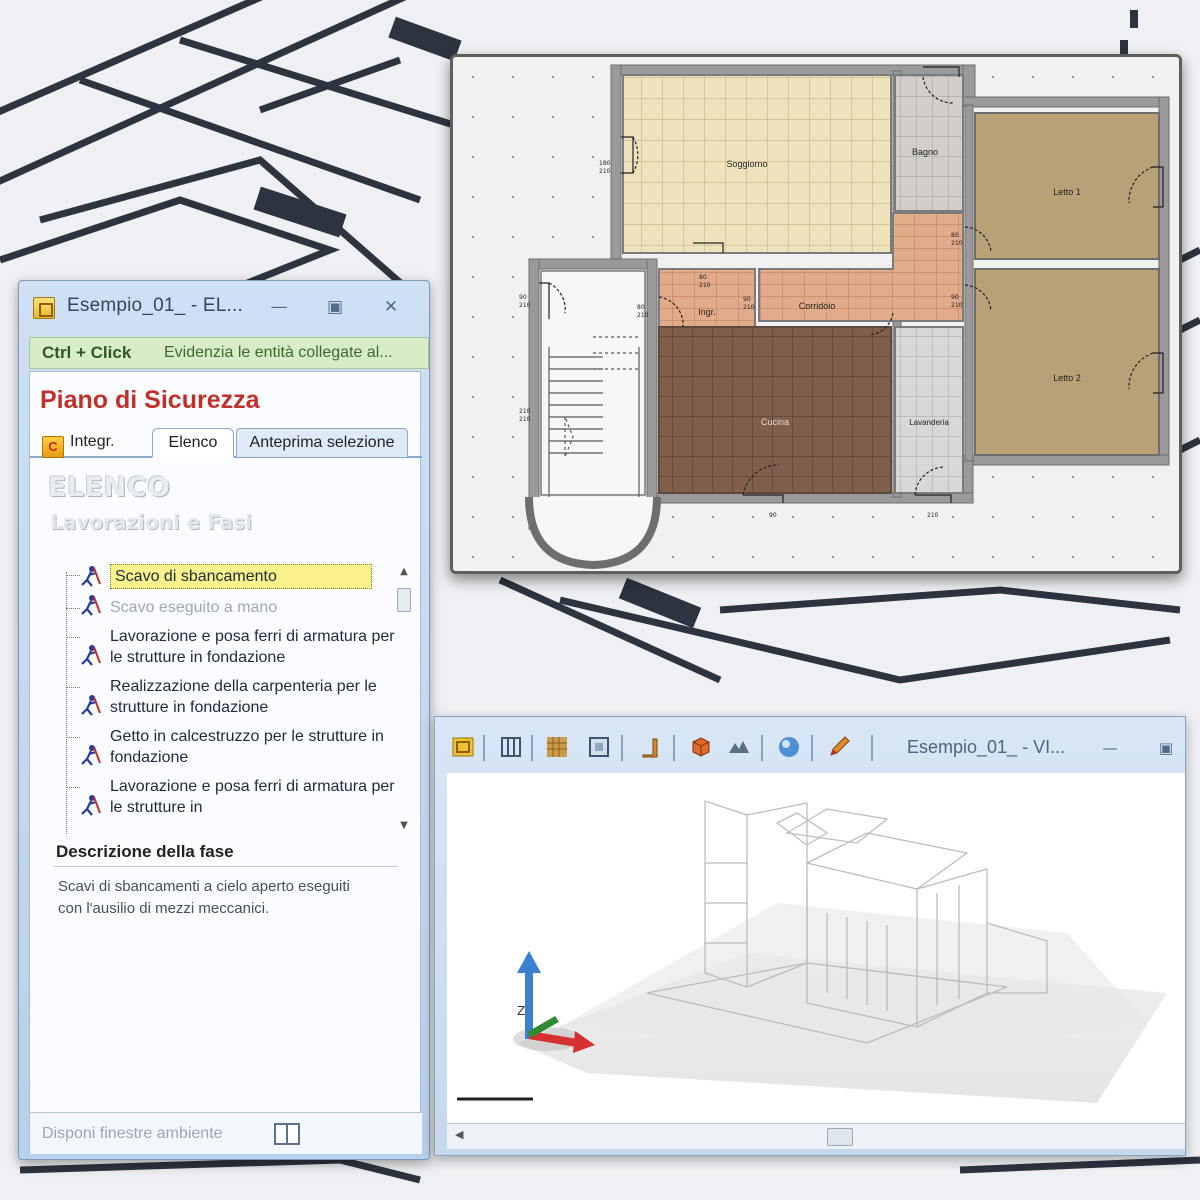  Describe the element at coordinates (817, 306) in the screenshot. I see `label-corridoio: Corridoio` at that location.